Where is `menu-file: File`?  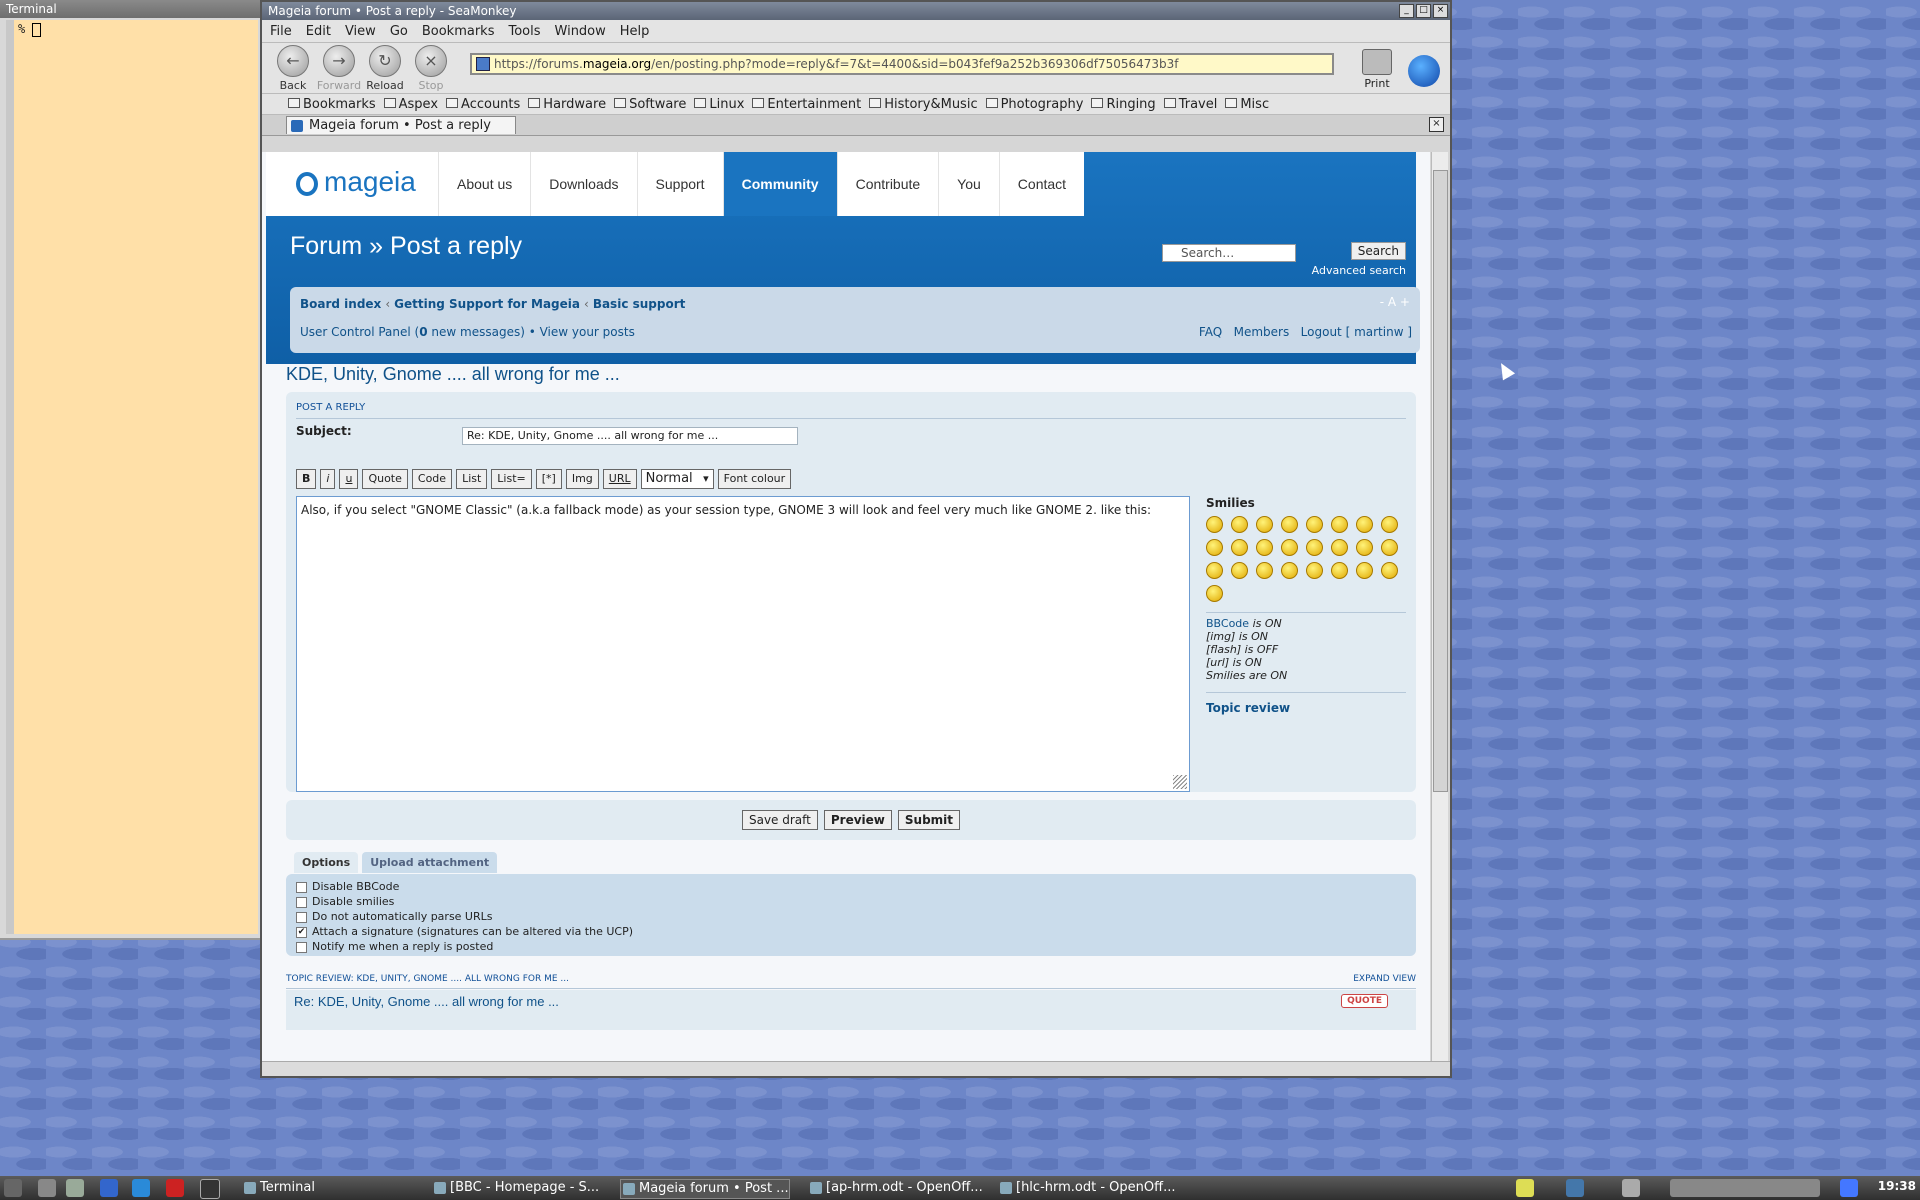 menu-file: File is located at coordinates (281, 31).